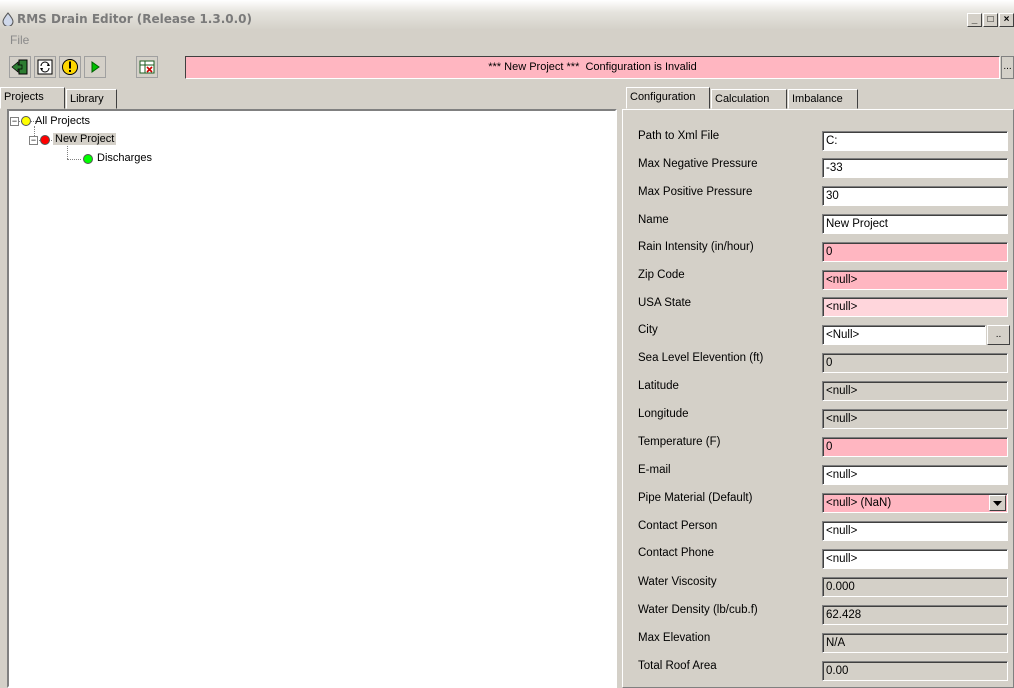  What do you see at coordinates (91, 99) in the screenshot?
I see `tab-library: Library` at bounding box center [91, 99].